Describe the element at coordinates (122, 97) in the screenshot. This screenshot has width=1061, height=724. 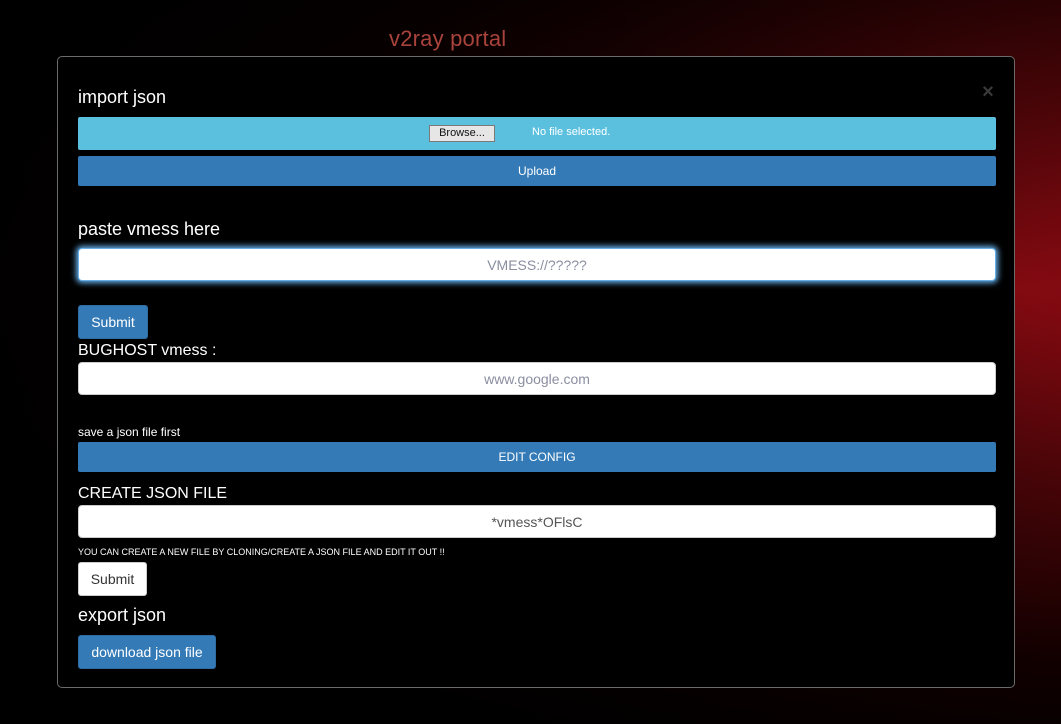
I see `import-json-heading: import json` at that location.